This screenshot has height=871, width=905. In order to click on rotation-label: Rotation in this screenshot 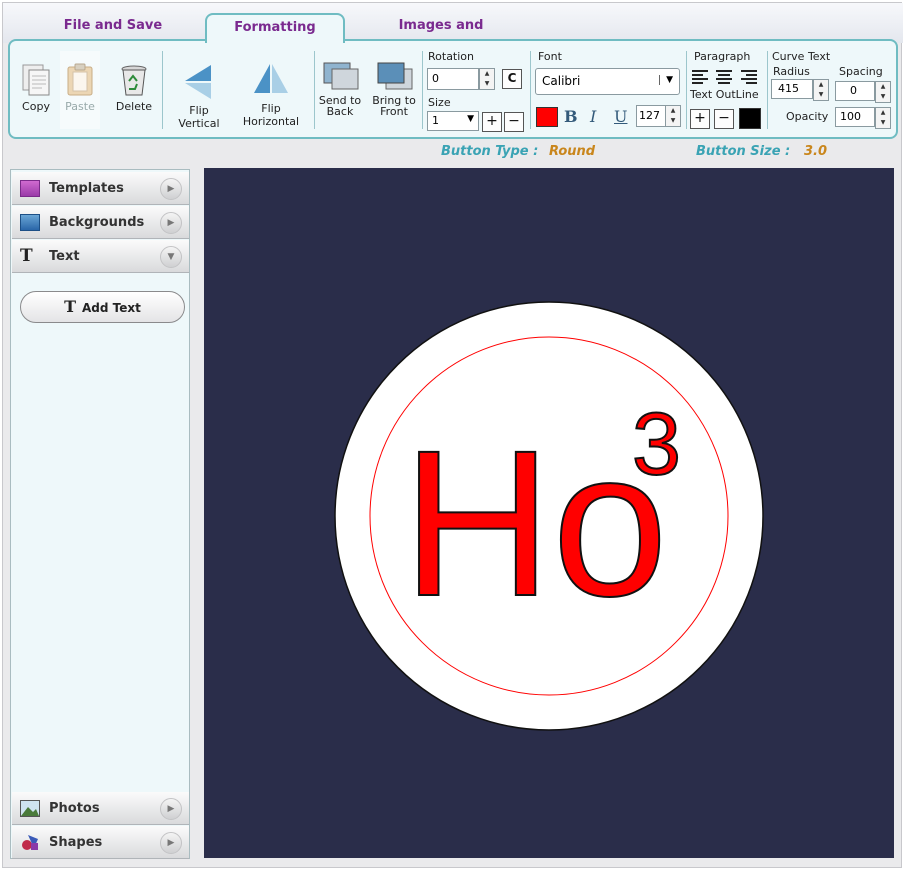, I will do `click(451, 56)`.